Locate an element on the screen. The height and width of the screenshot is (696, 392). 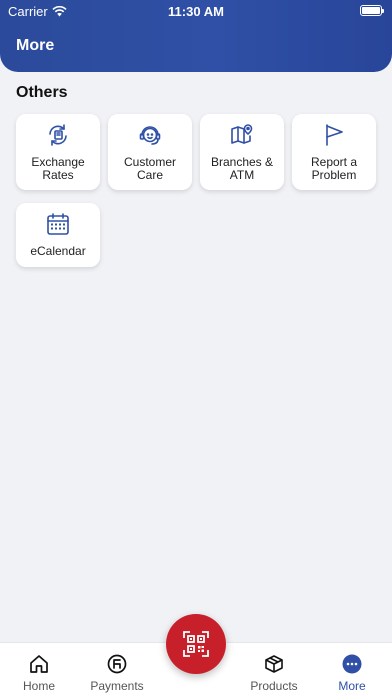
map-pin-icon is located at coordinates (242, 134).